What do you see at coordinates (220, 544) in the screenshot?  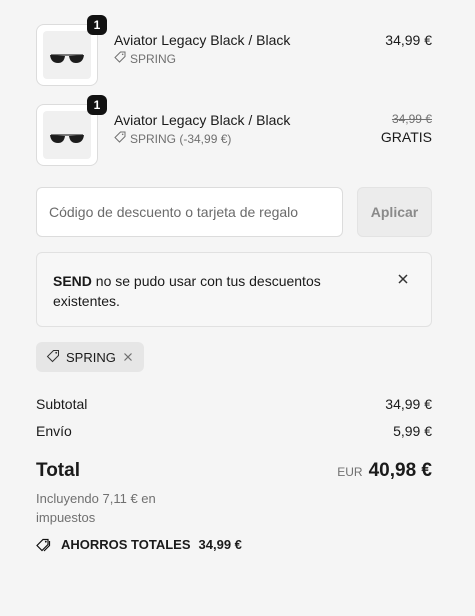 I see `savings-value: 34,99 €` at bounding box center [220, 544].